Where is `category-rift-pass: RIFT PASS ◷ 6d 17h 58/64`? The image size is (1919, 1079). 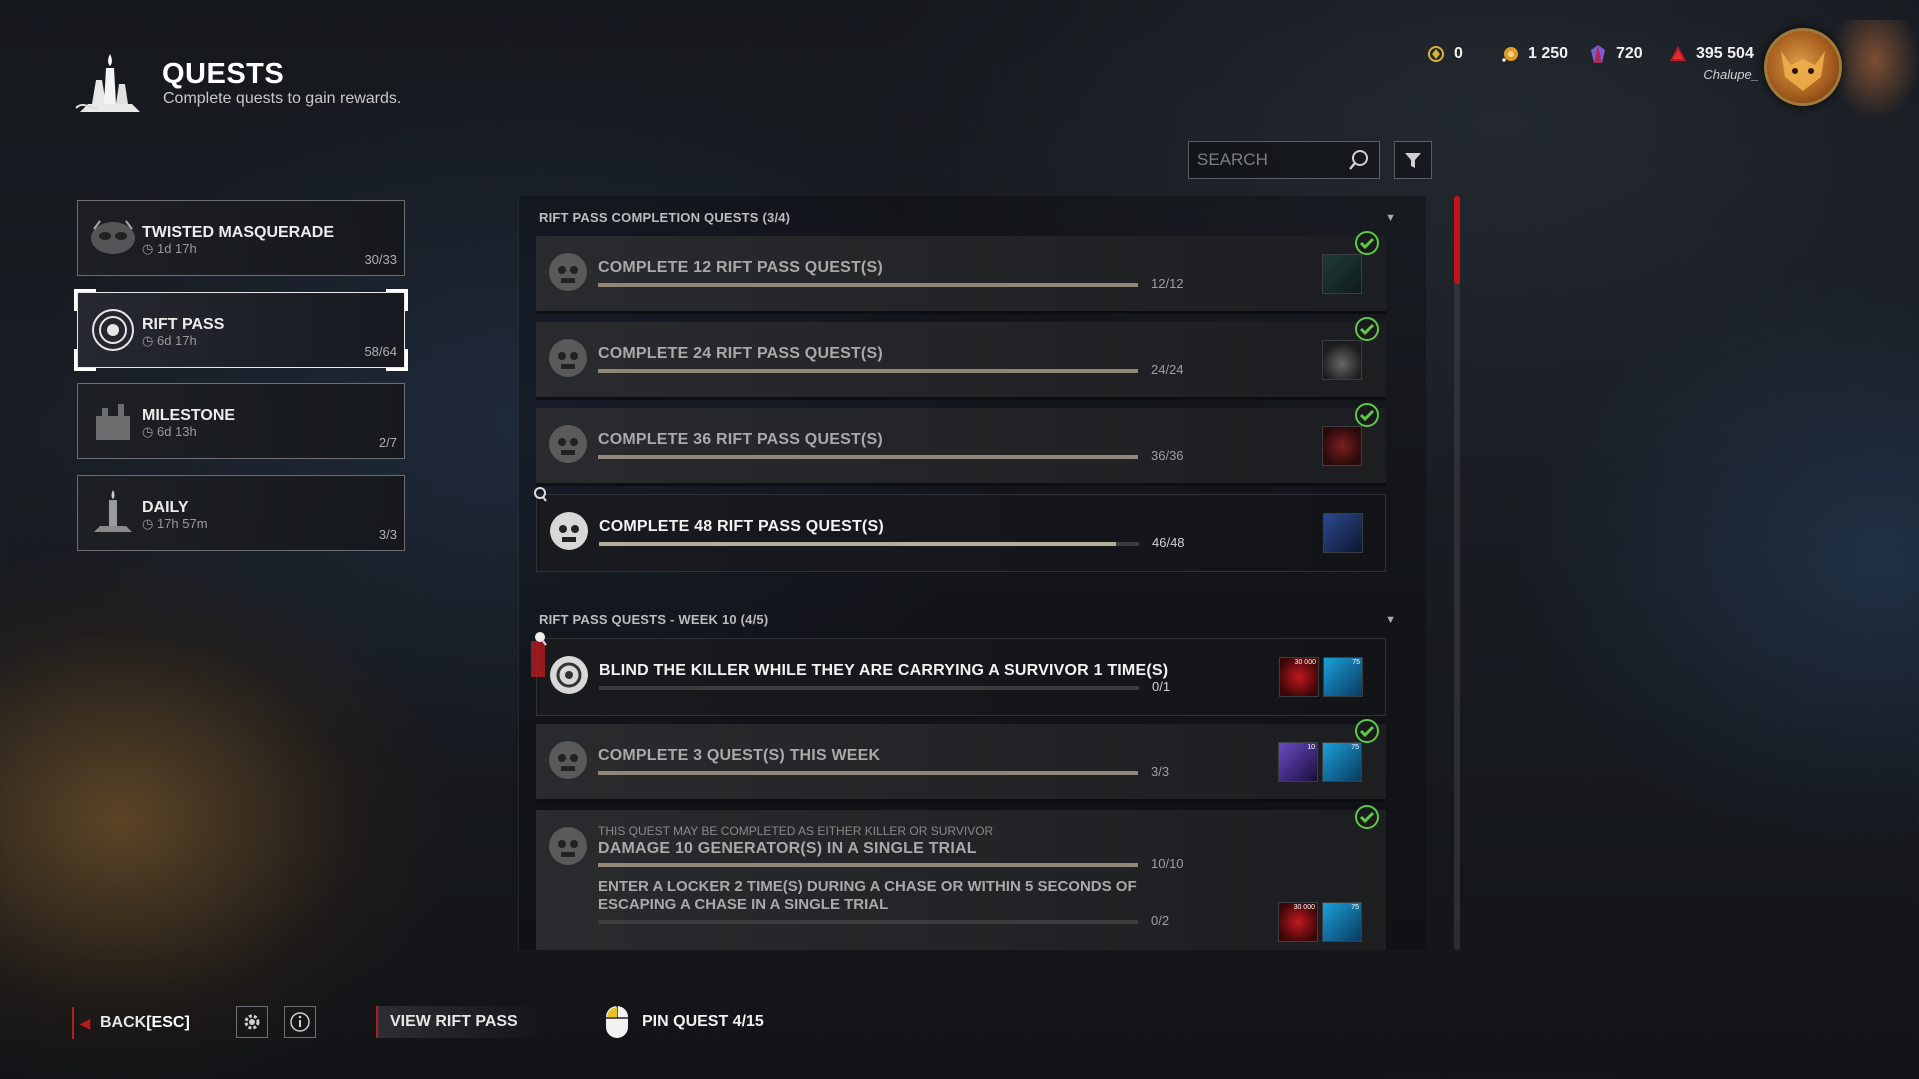 category-rift-pass: RIFT PASS ◷ 6d 17h 58/64 is located at coordinates (241, 330).